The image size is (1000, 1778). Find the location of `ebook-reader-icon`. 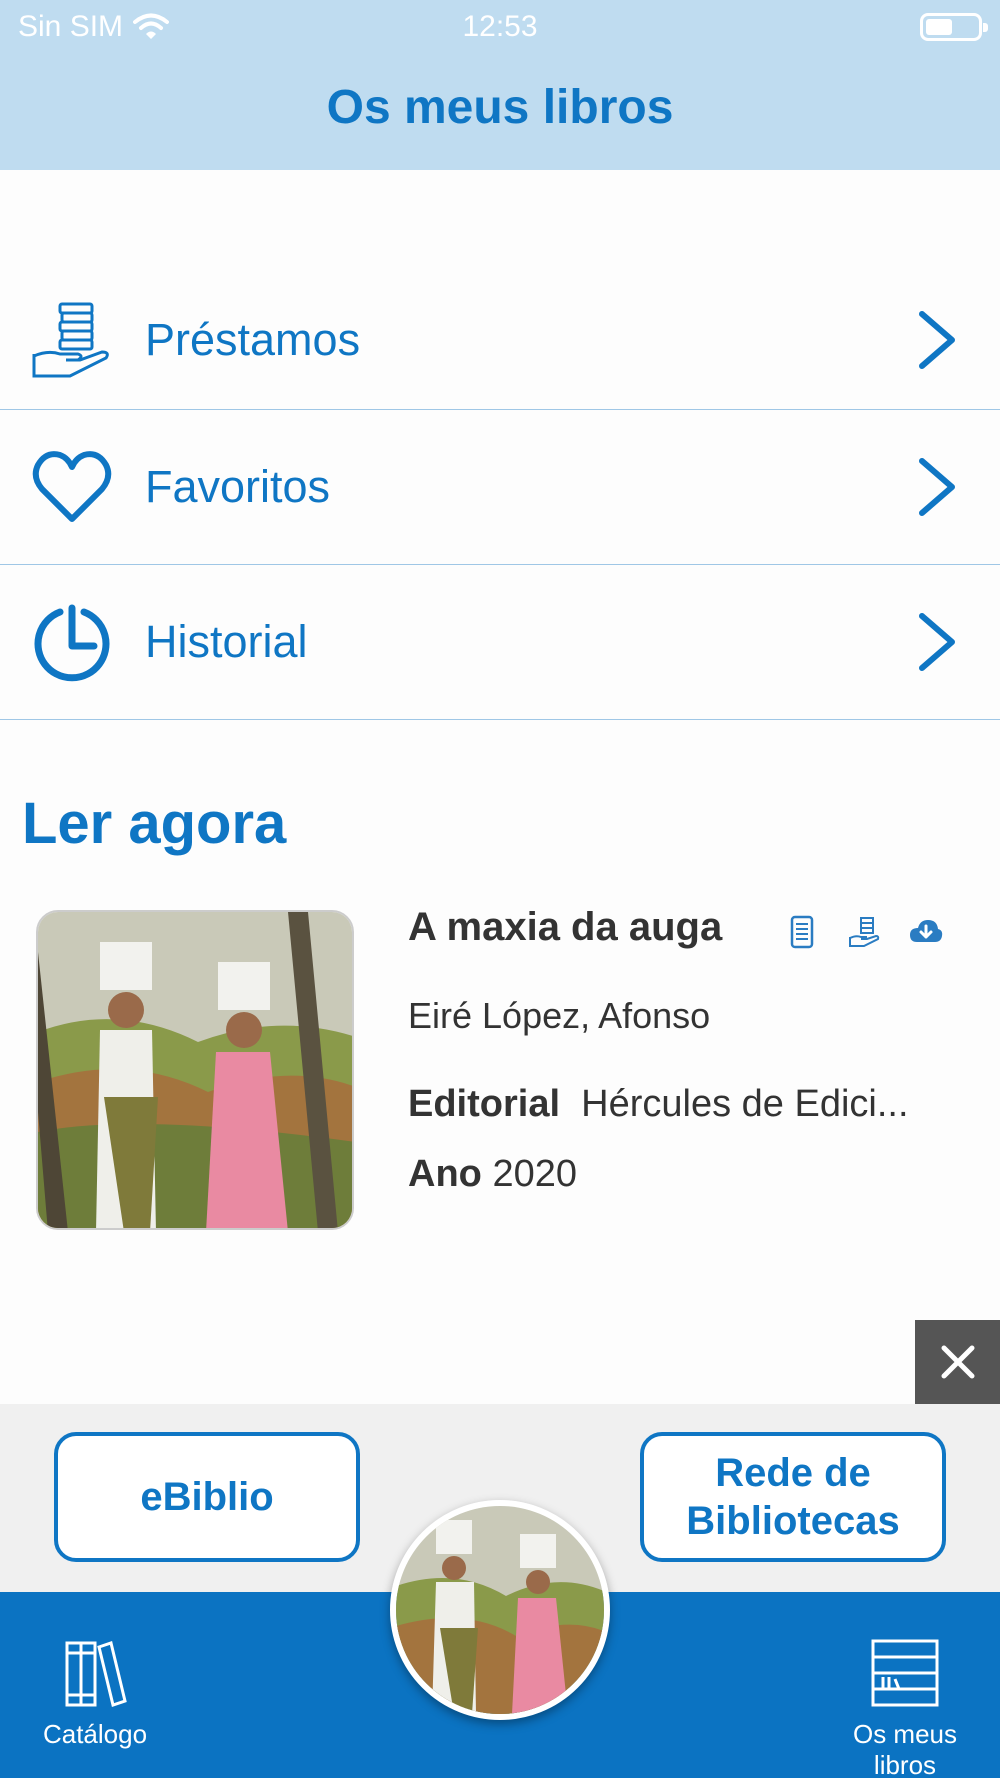

ebook-reader-icon is located at coordinates (802, 932).